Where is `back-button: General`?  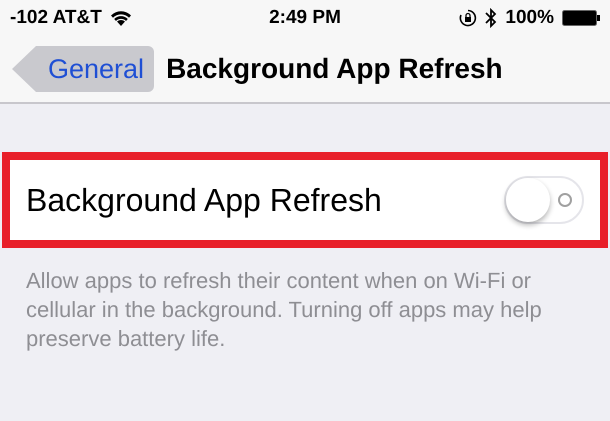
back-button: General is located at coordinates (83, 69).